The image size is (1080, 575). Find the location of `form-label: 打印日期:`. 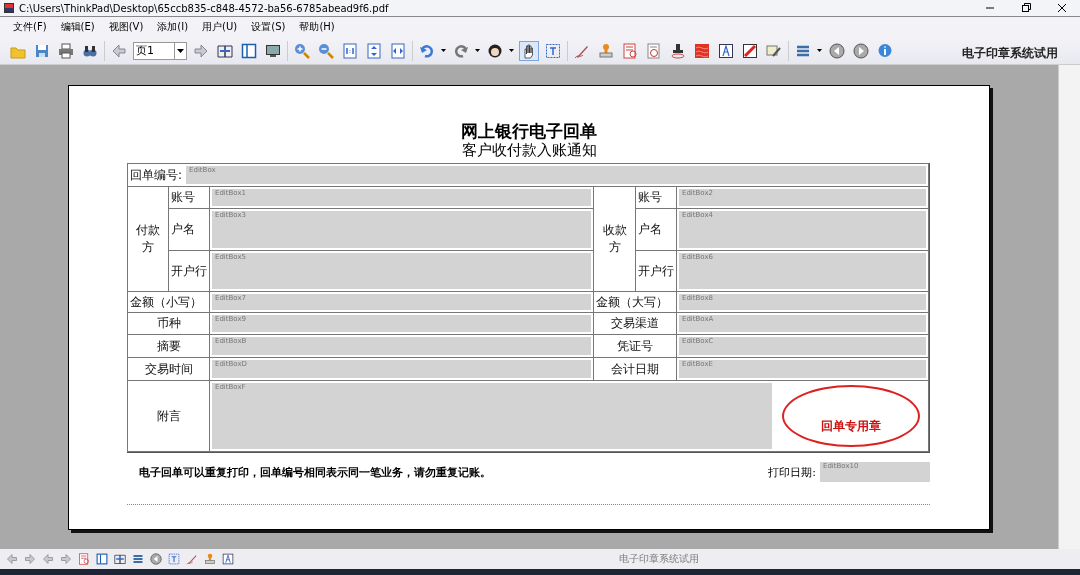

form-label: 打印日期: is located at coordinates (792, 472).